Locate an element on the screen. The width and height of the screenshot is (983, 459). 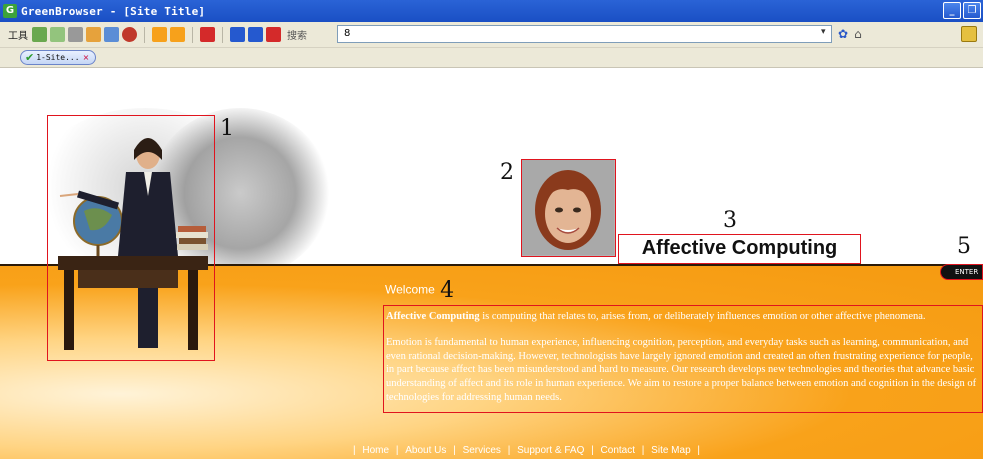
page-headline: Affective Computing is located at coordinates (739, 249).